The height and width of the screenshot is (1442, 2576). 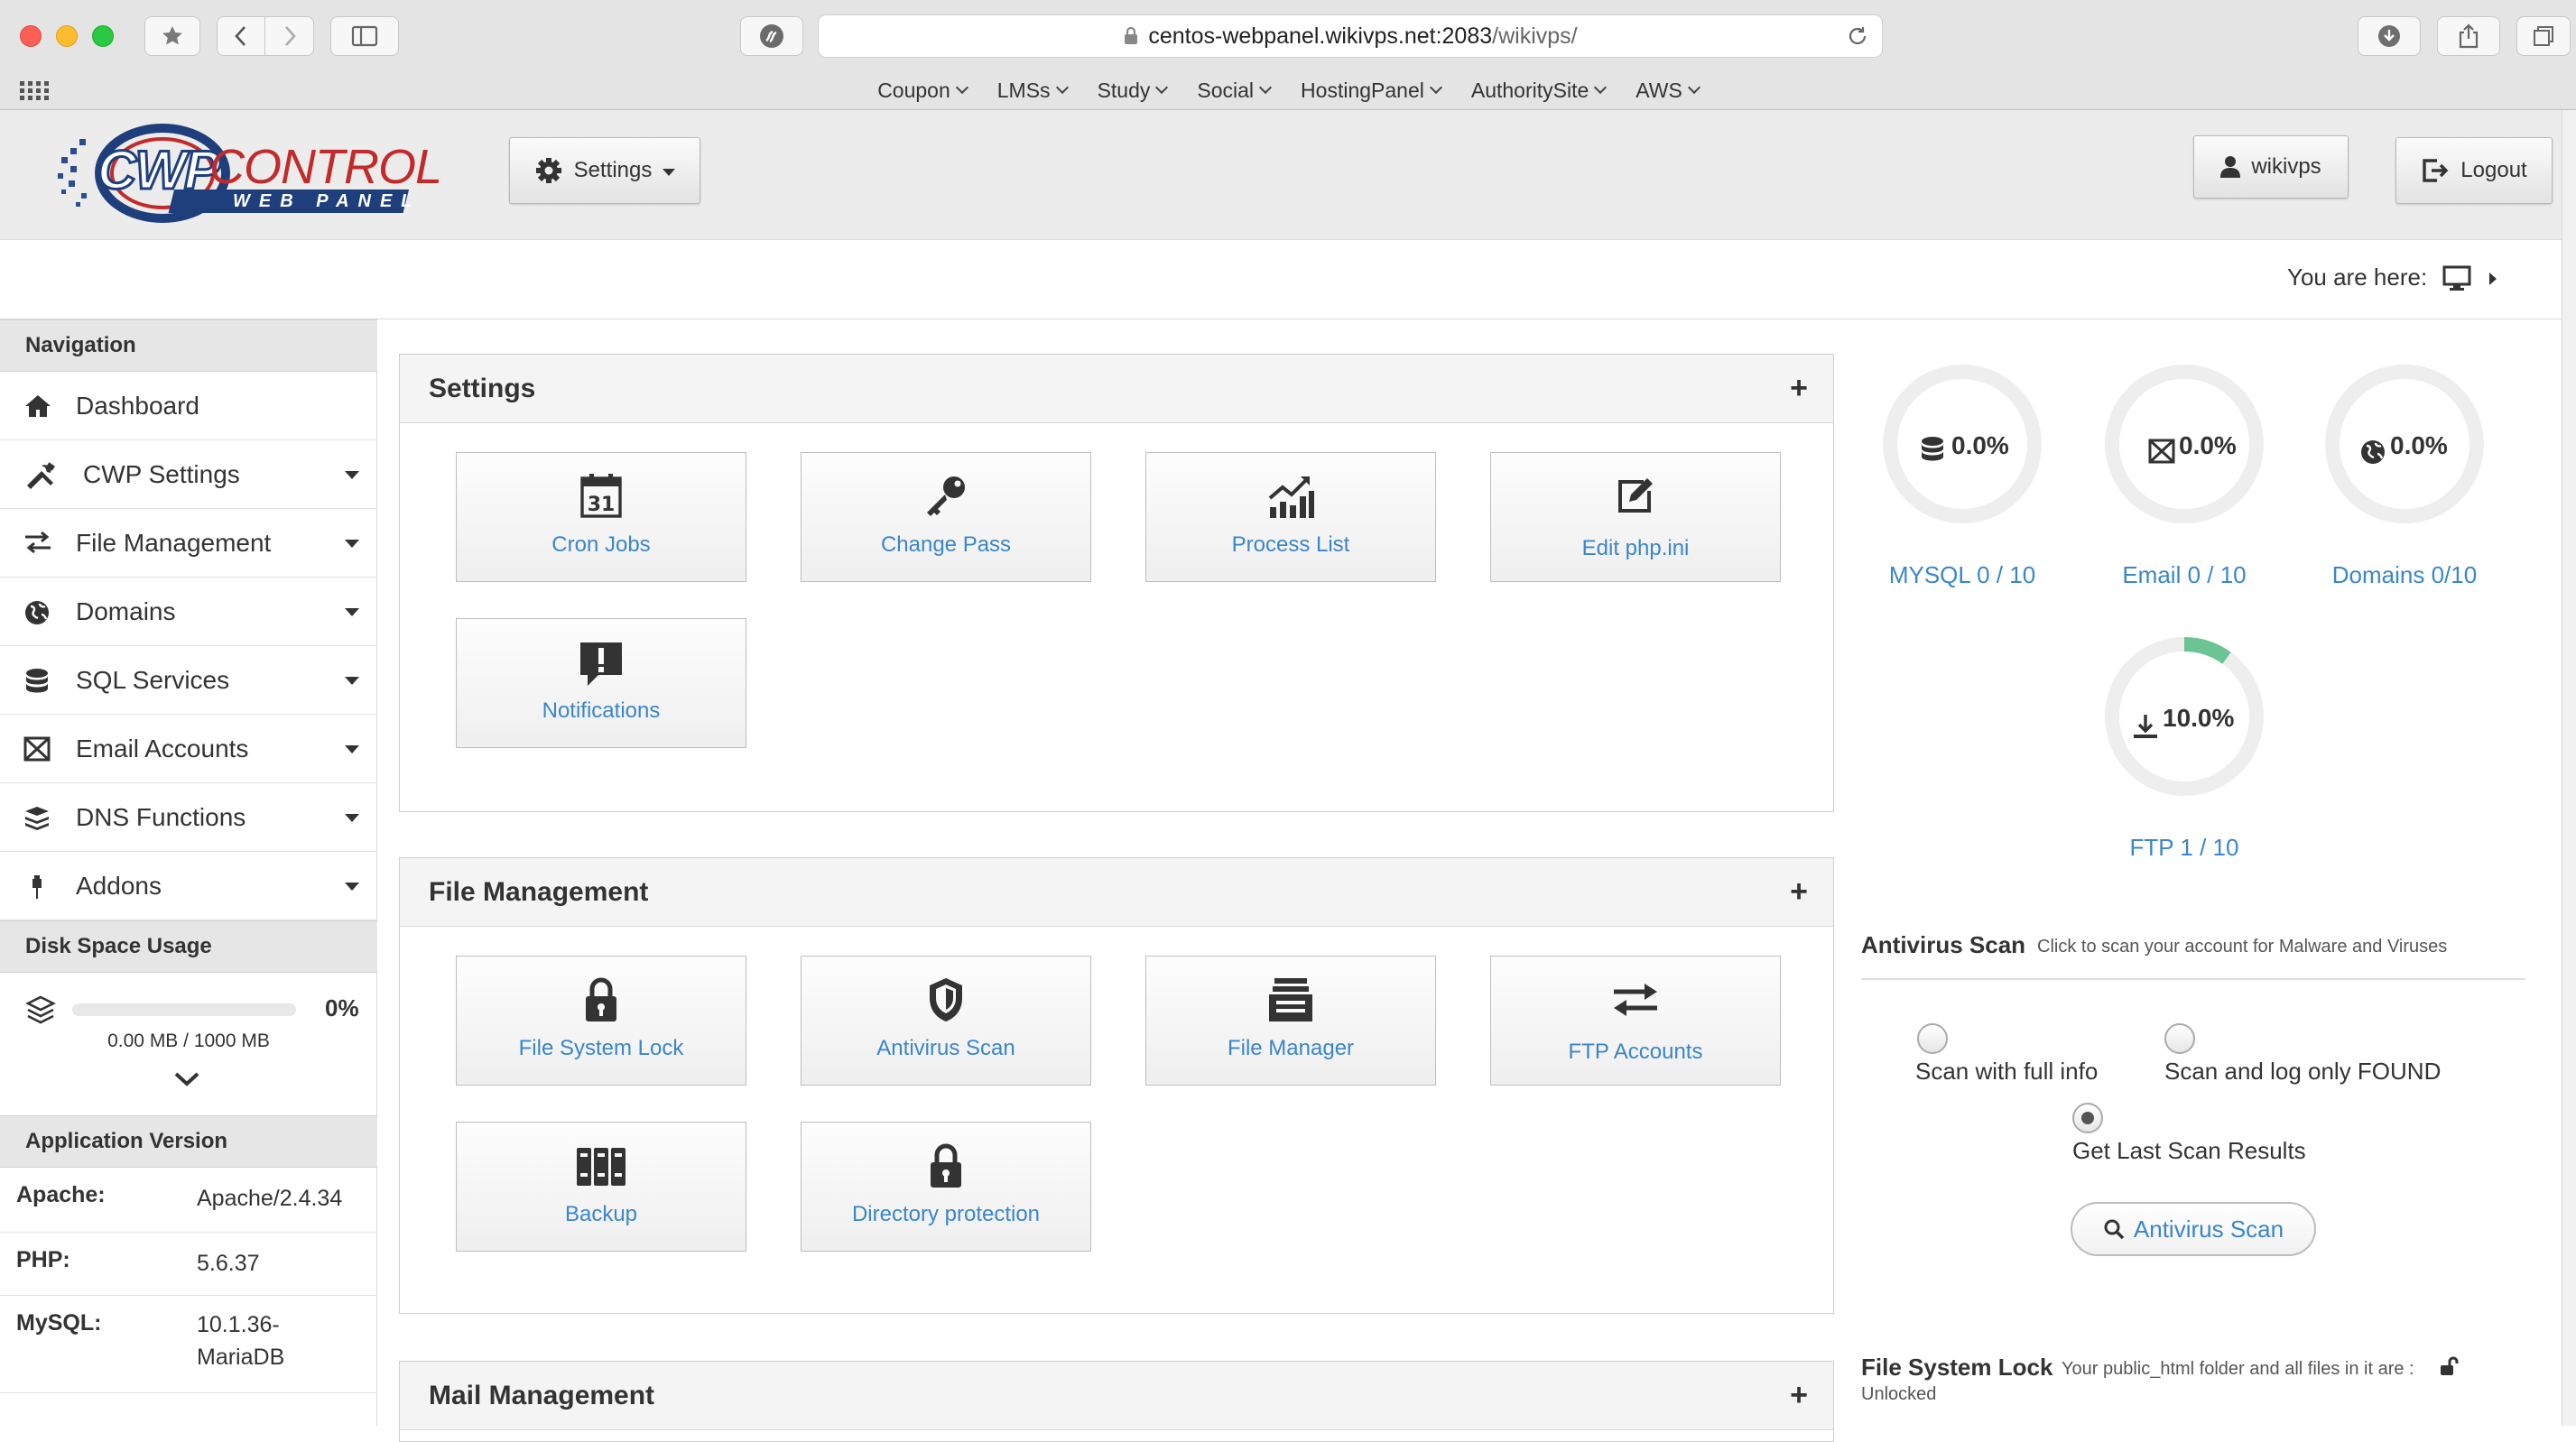 What do you see at coordinates (188, 680) in the screenshot?
I see `sidebar-item-sql-services: SQL Services` at bounding box center [188, 680].